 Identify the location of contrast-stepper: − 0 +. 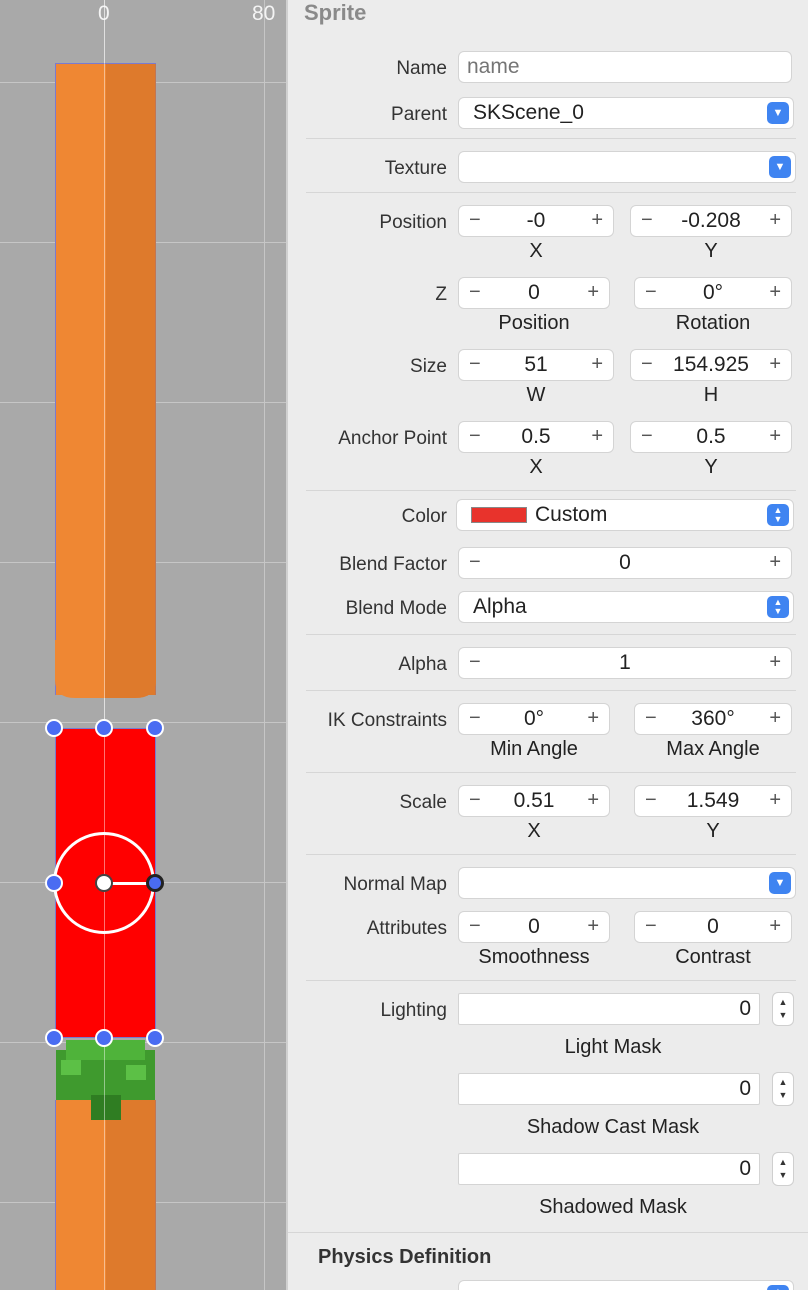
(713, 927).